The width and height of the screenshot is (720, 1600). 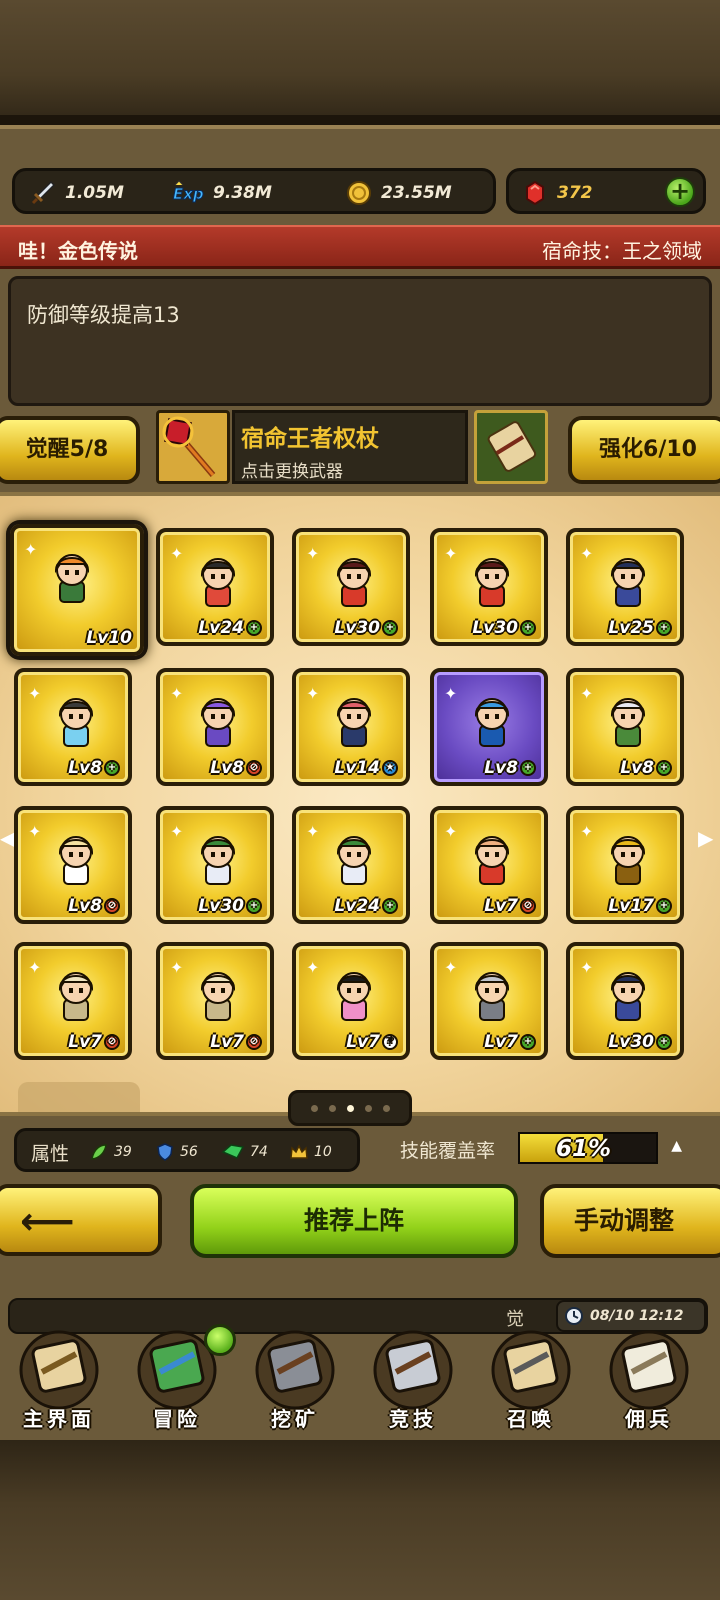 I want to click on attribute-label: 属性, so click(x=50, y=1154).